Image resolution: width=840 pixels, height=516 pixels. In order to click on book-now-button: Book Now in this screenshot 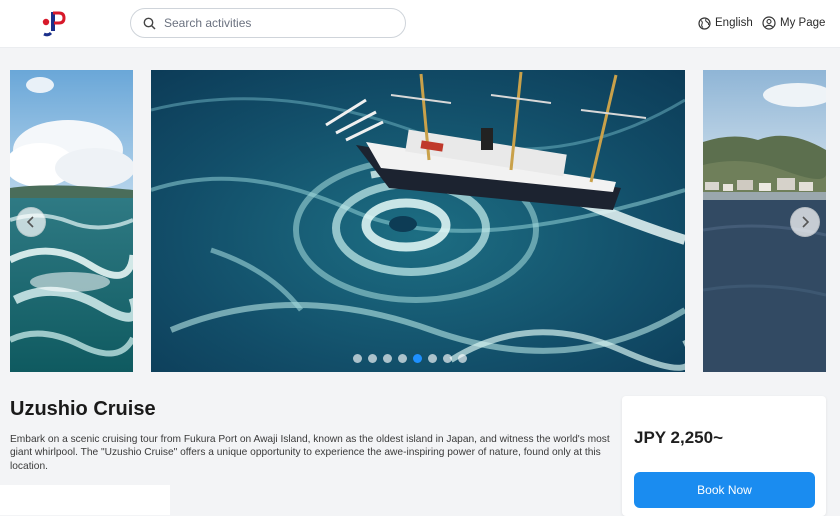, I will do `click(724, 490)`.